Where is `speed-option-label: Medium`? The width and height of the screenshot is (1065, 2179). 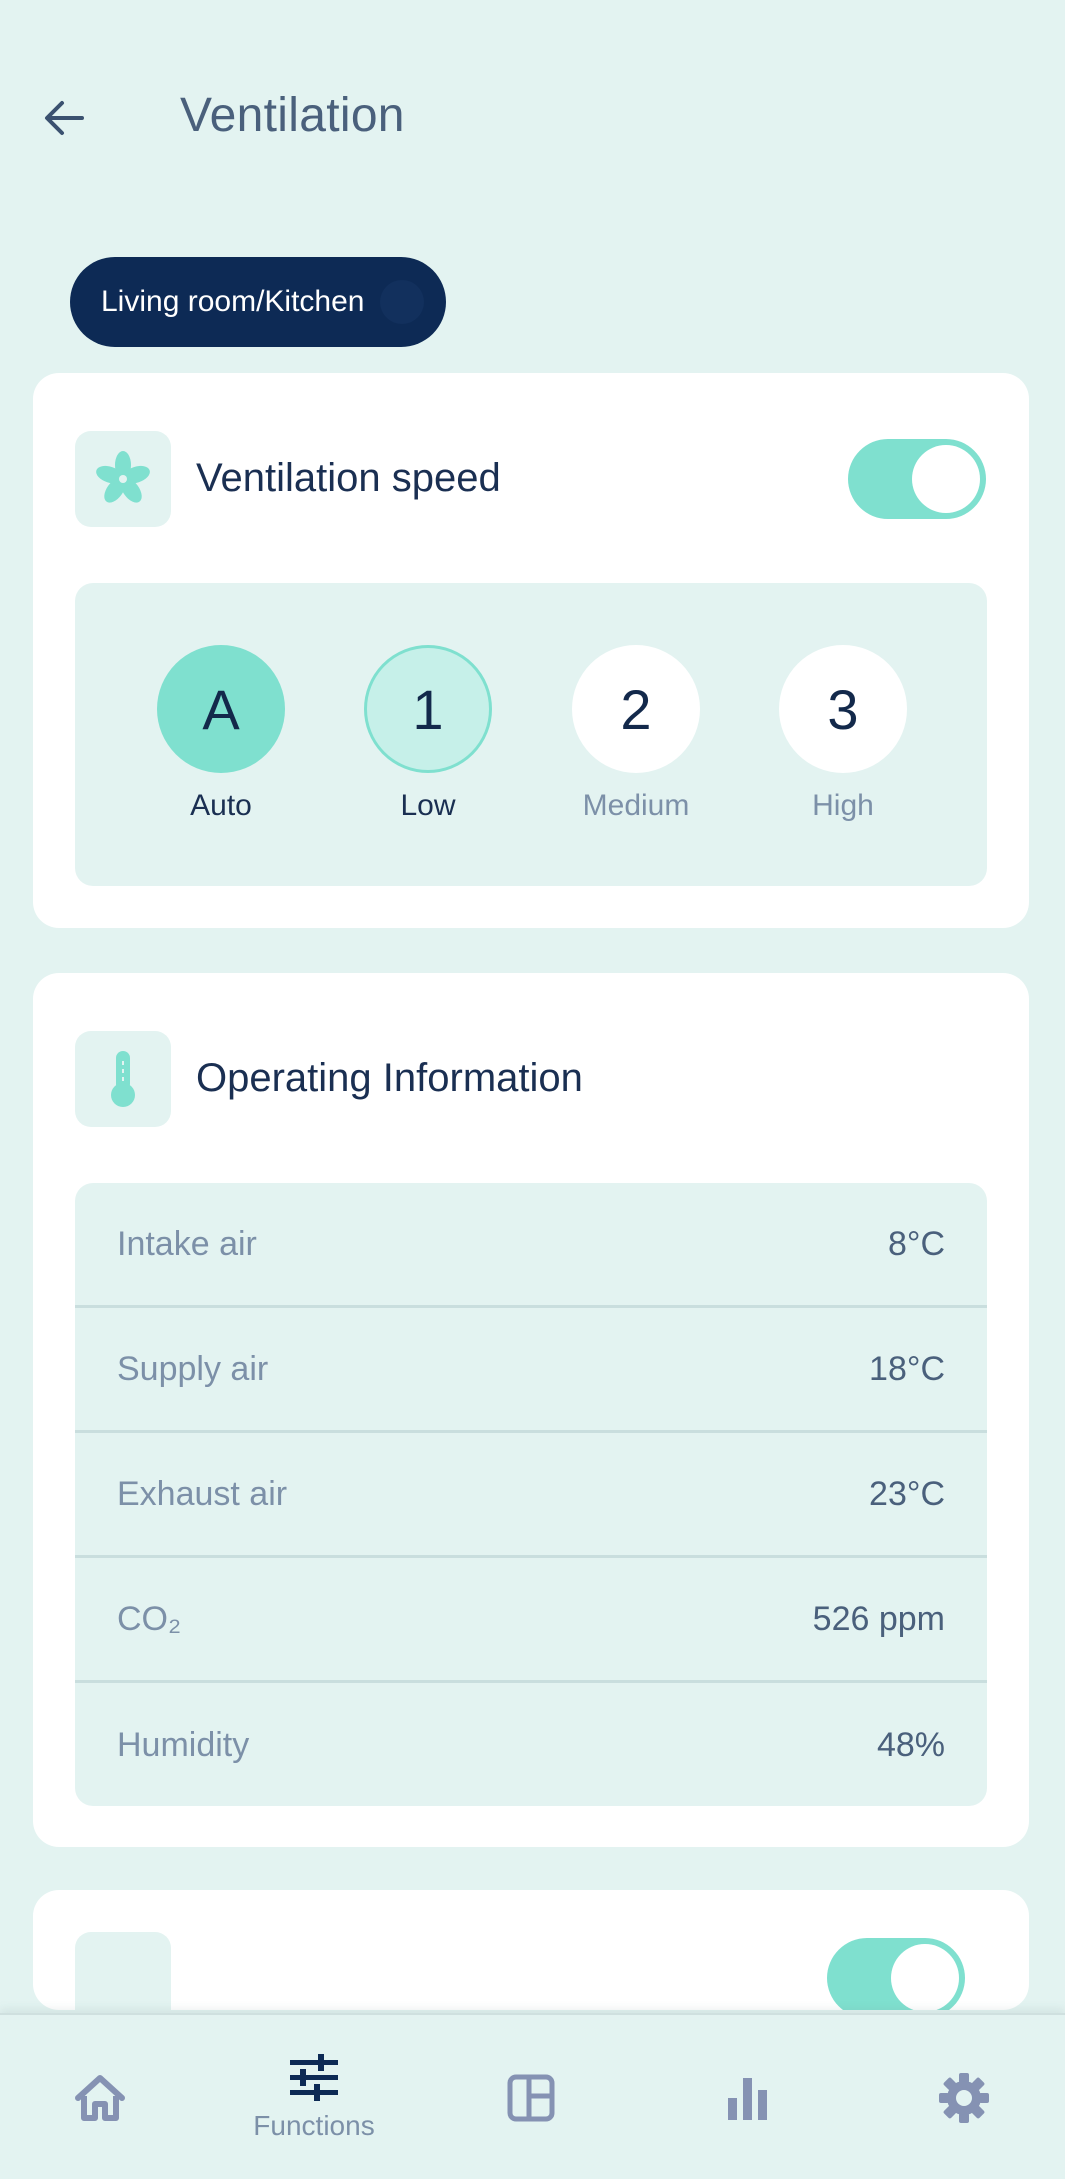
speed-option-label: Medium is located at coordinates (636, 805).